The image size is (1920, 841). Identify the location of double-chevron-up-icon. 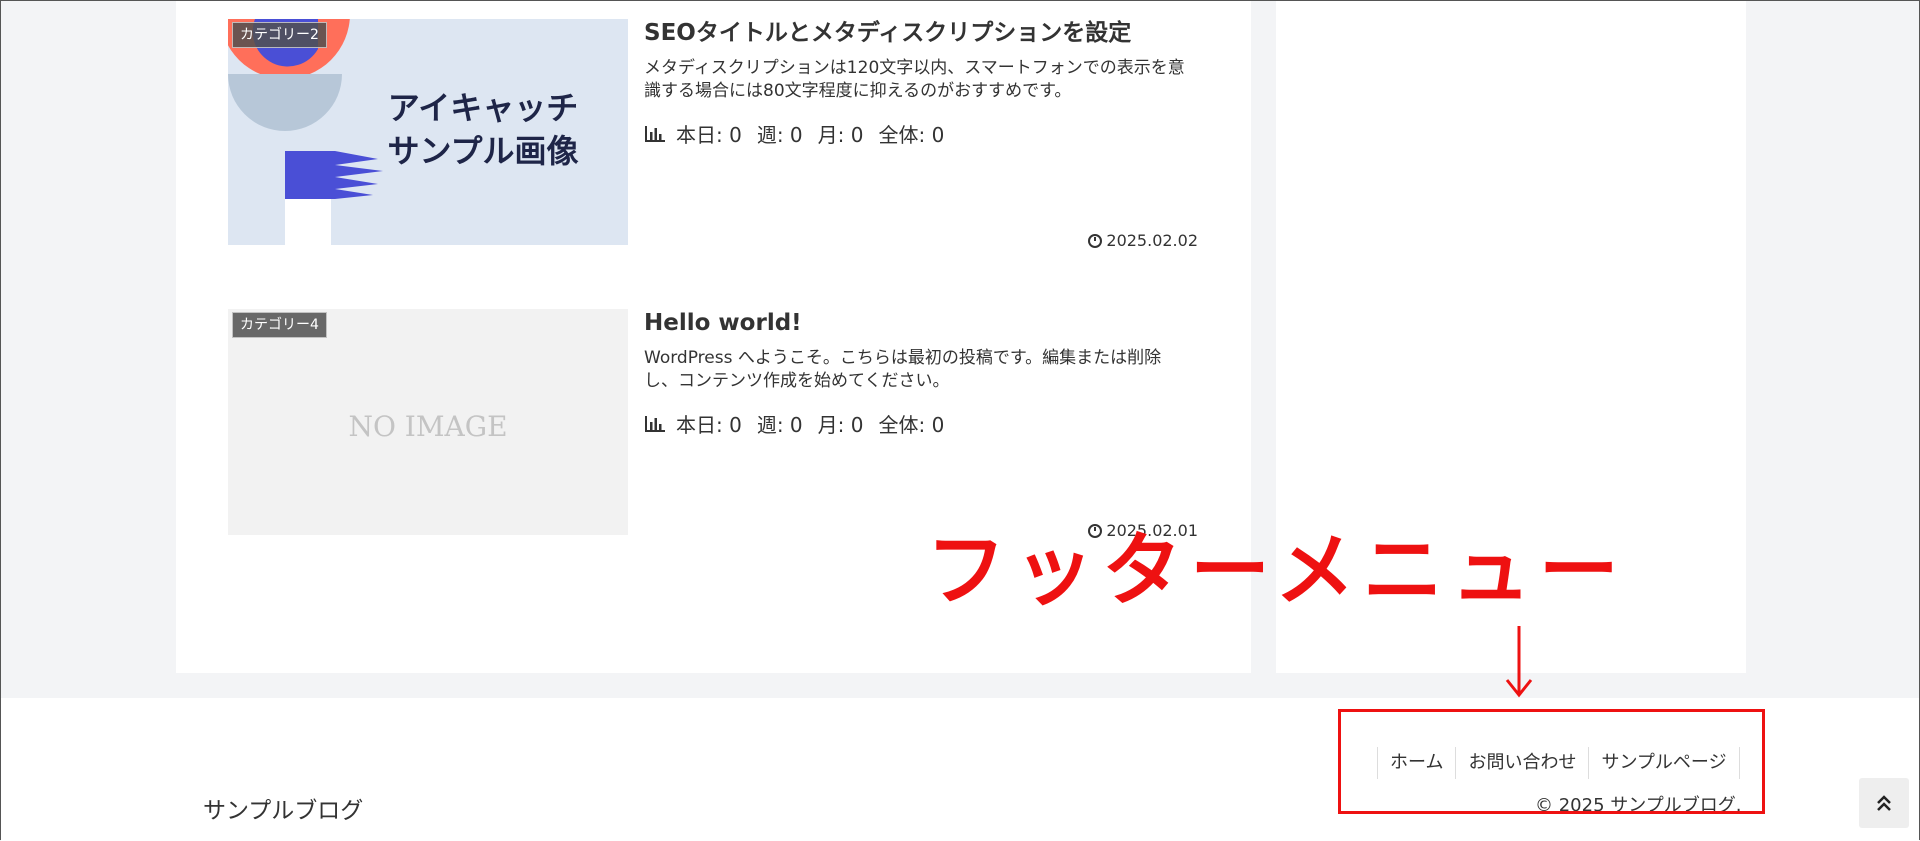
(1884, 803).